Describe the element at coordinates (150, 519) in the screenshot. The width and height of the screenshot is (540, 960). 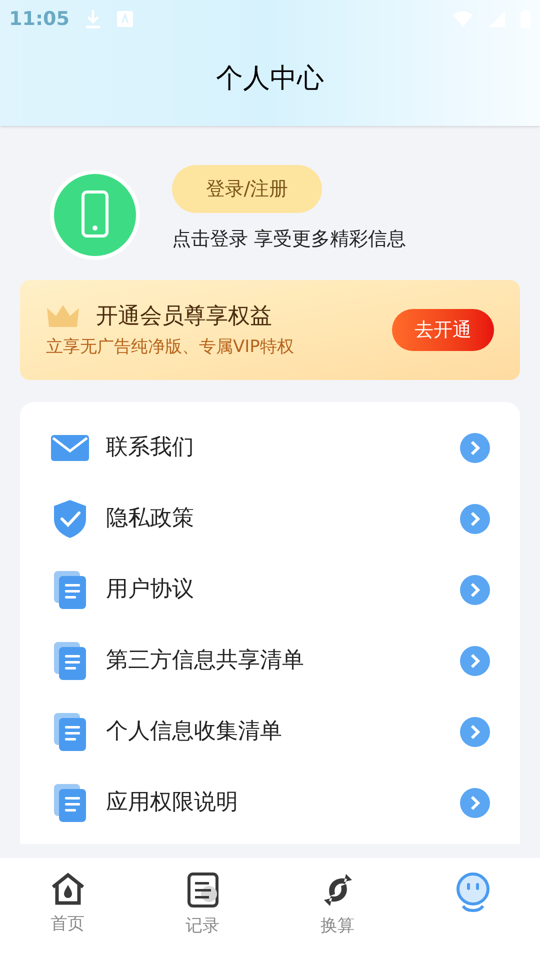
I see `menu-item-label: 隐私政策` at that location.